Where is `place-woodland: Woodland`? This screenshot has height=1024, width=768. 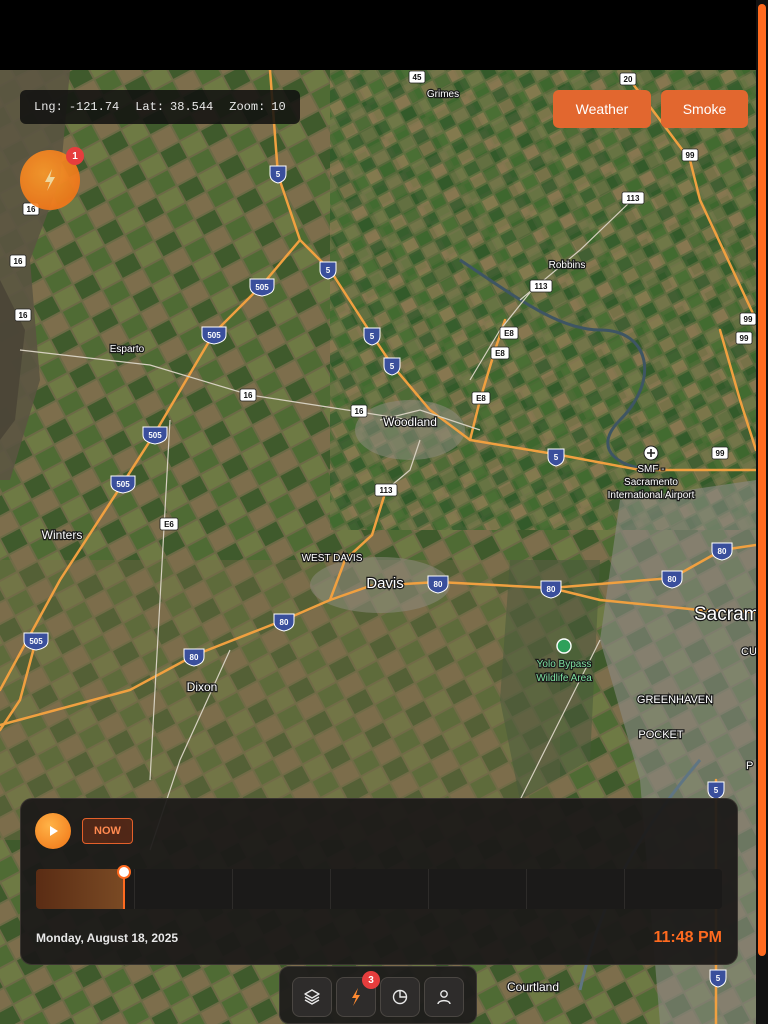 place-woodland: Woodland is located at coordinates (410, 422).